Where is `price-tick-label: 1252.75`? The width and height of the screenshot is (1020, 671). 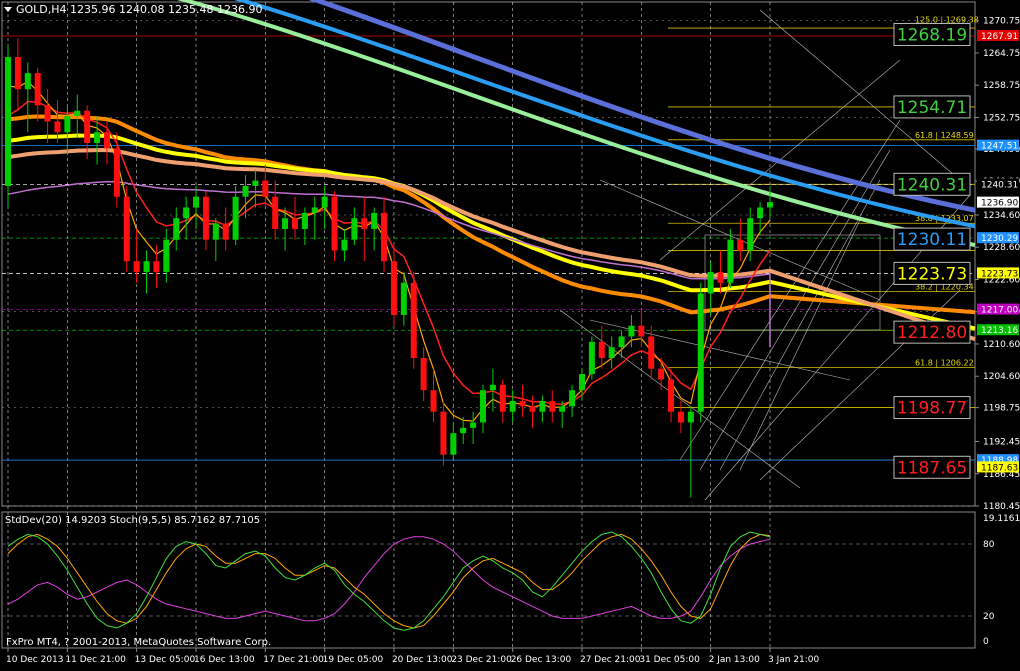
price-tick-label: 1252.75 is located at coordinates (1001, 118).